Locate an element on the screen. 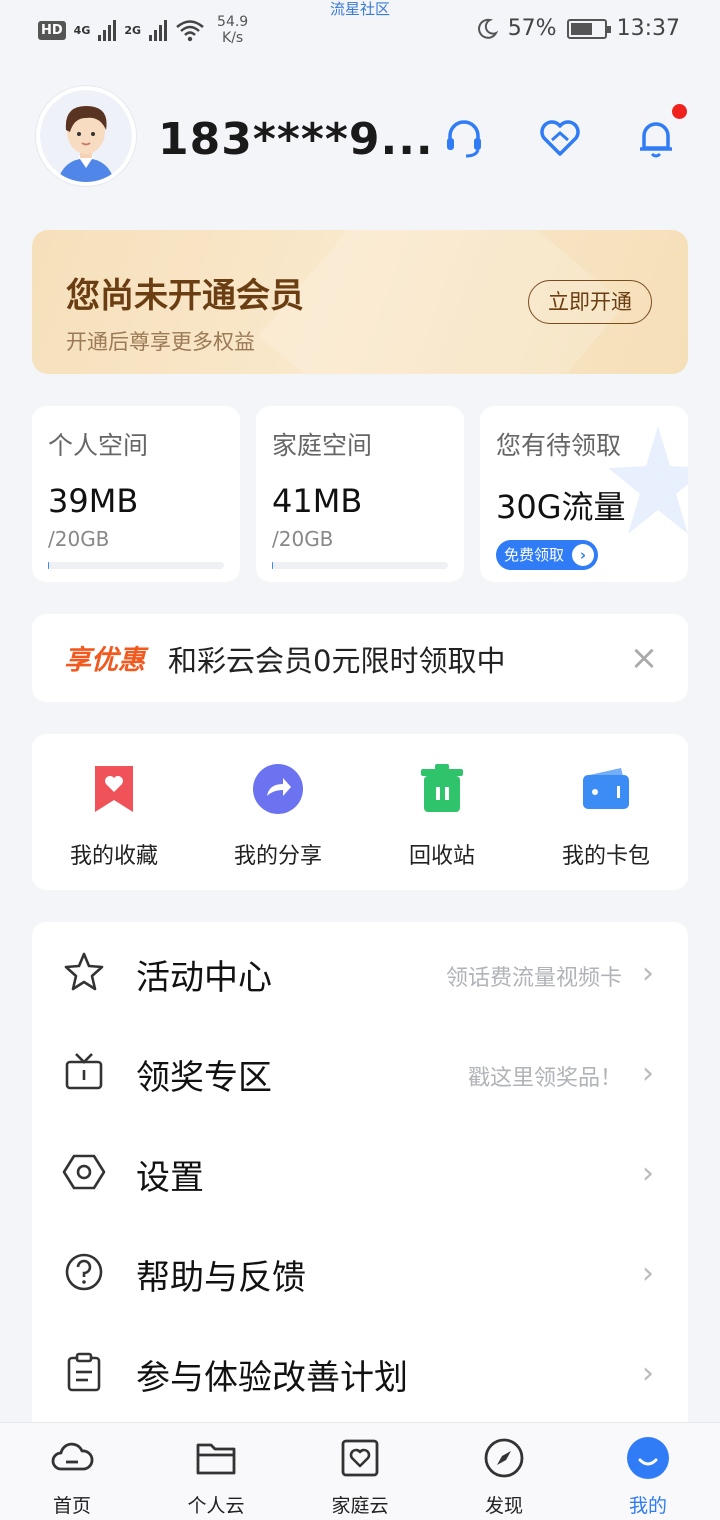 Image resolution: width=720 pixels, height=1520 pixels. pending-claim-card: 您有待领取 30G流量 免费领取 › is located at coordinates (584, 494).